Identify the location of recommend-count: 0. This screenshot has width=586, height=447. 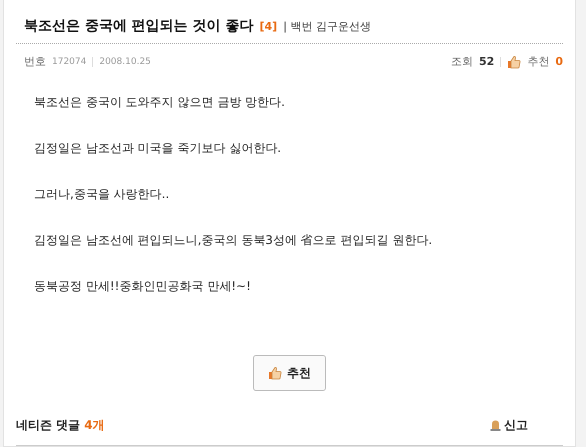
(559, 61).